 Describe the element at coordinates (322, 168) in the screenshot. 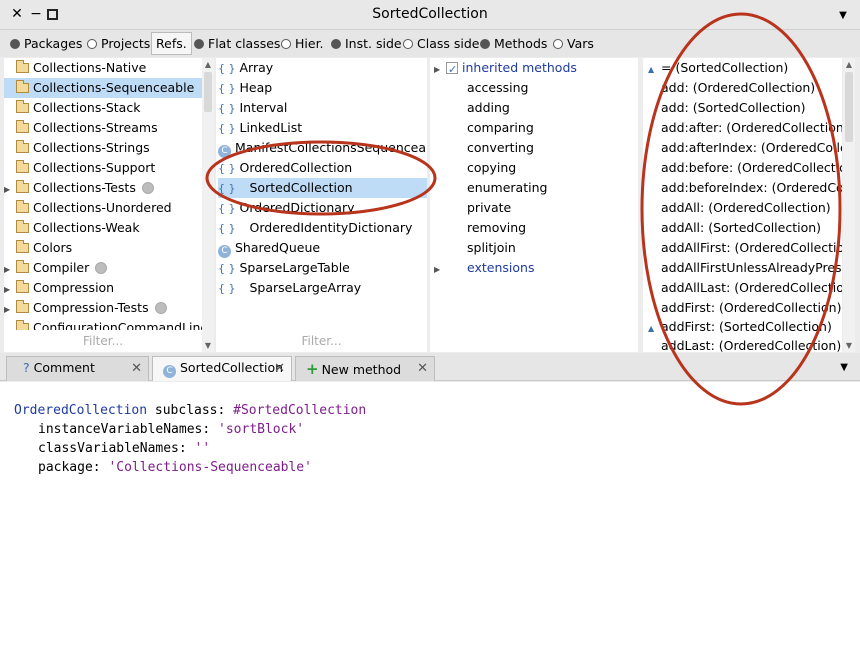

I see `class-row: { } OrderedCollection` at that location.